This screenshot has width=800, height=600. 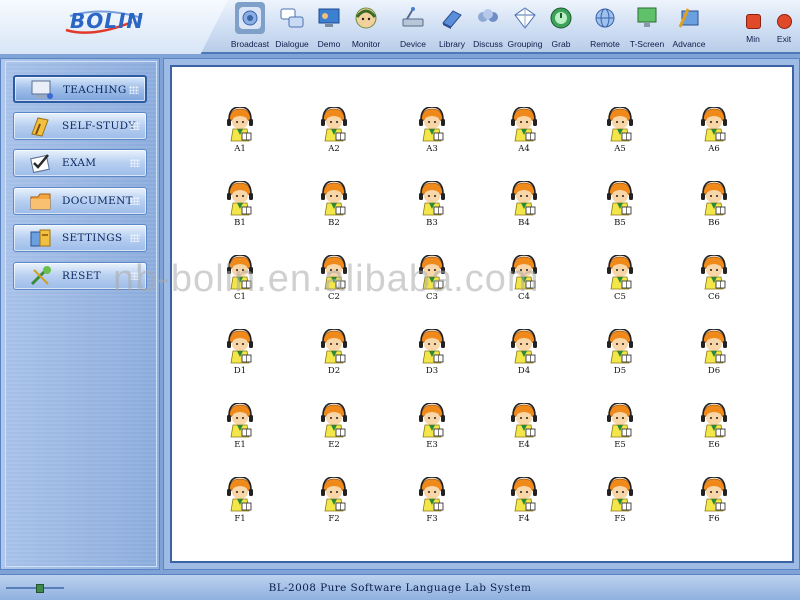 What do you see at coordinates (714, 429) in the screenshot?
I see `student-seat: E6` at bounding box center [714, 429].